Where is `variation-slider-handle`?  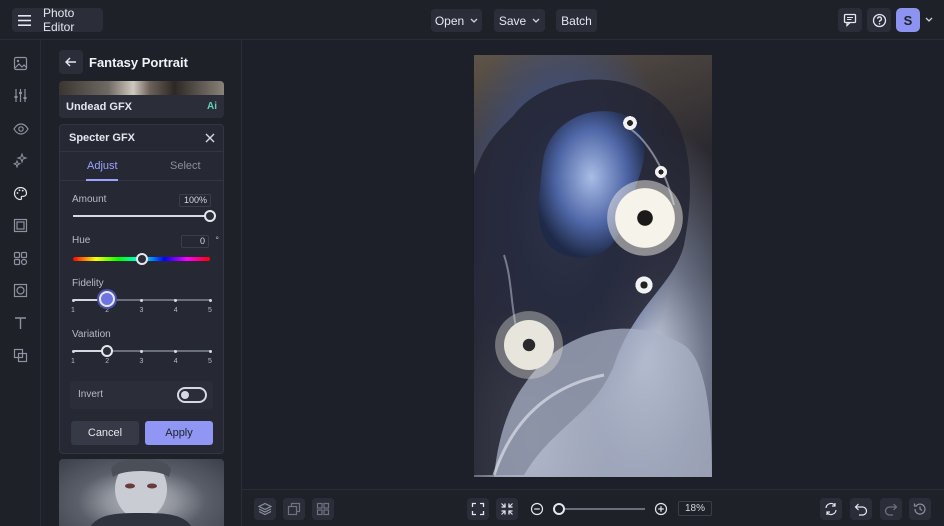
variation-slider-handle is located at coordinates (107, 351).